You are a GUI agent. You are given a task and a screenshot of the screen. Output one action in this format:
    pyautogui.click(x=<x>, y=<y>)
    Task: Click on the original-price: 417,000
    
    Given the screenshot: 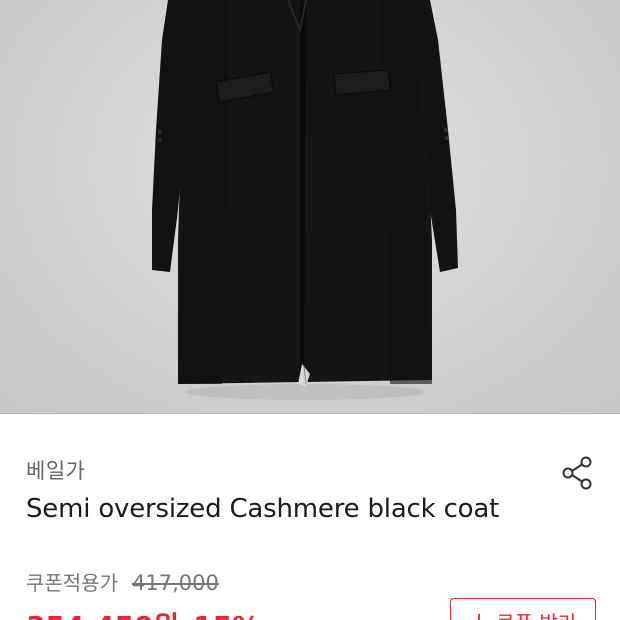 What is the action you would take?
    pyautogui.click(x=175, y=583)
    